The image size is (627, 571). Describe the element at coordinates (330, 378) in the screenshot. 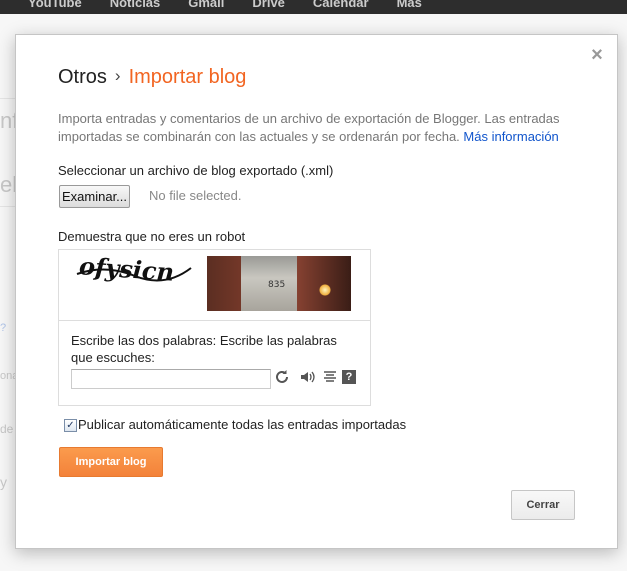

I see `text-challenge-icon` at that location.